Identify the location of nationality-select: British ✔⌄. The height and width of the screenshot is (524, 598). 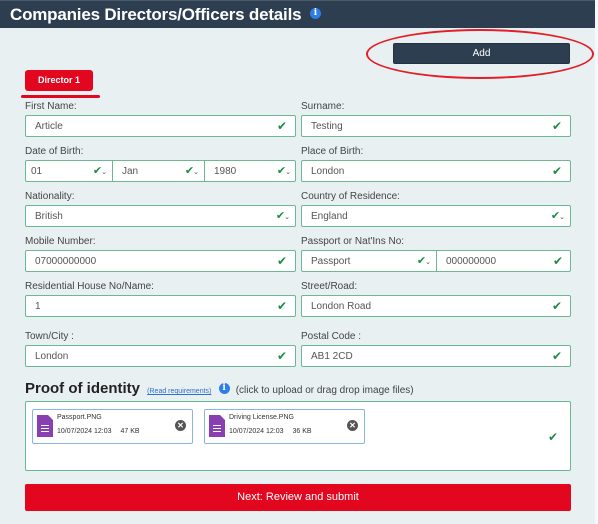
(160, 216).